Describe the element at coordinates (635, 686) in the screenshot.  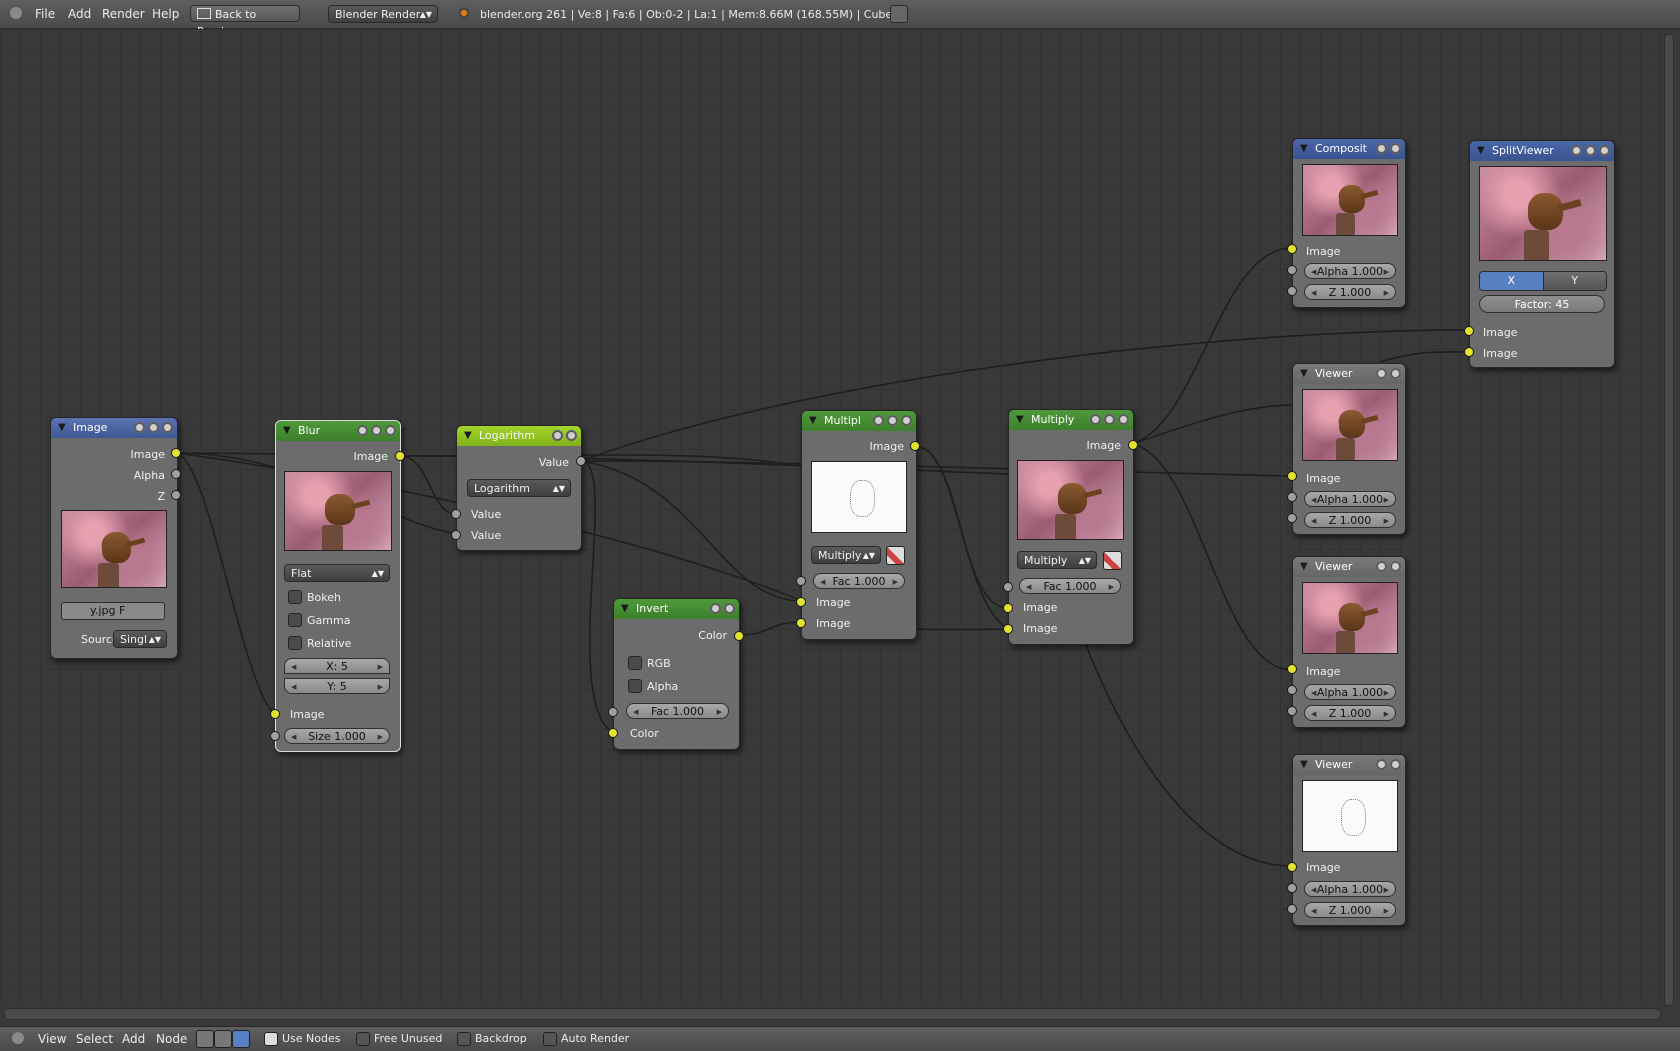
I see `alpha-checkbox` at that location.